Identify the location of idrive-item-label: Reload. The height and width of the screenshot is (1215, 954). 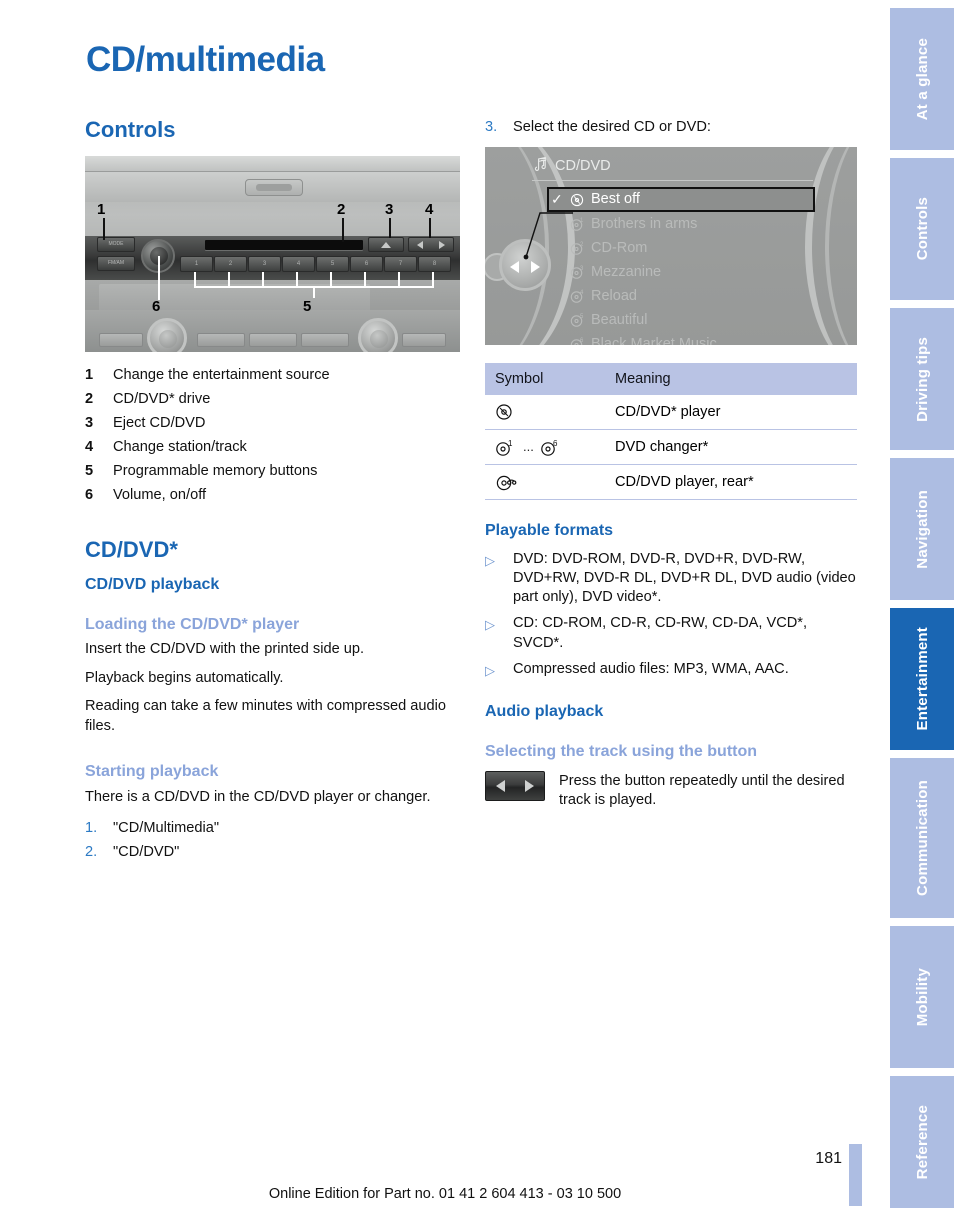
(614, 295).